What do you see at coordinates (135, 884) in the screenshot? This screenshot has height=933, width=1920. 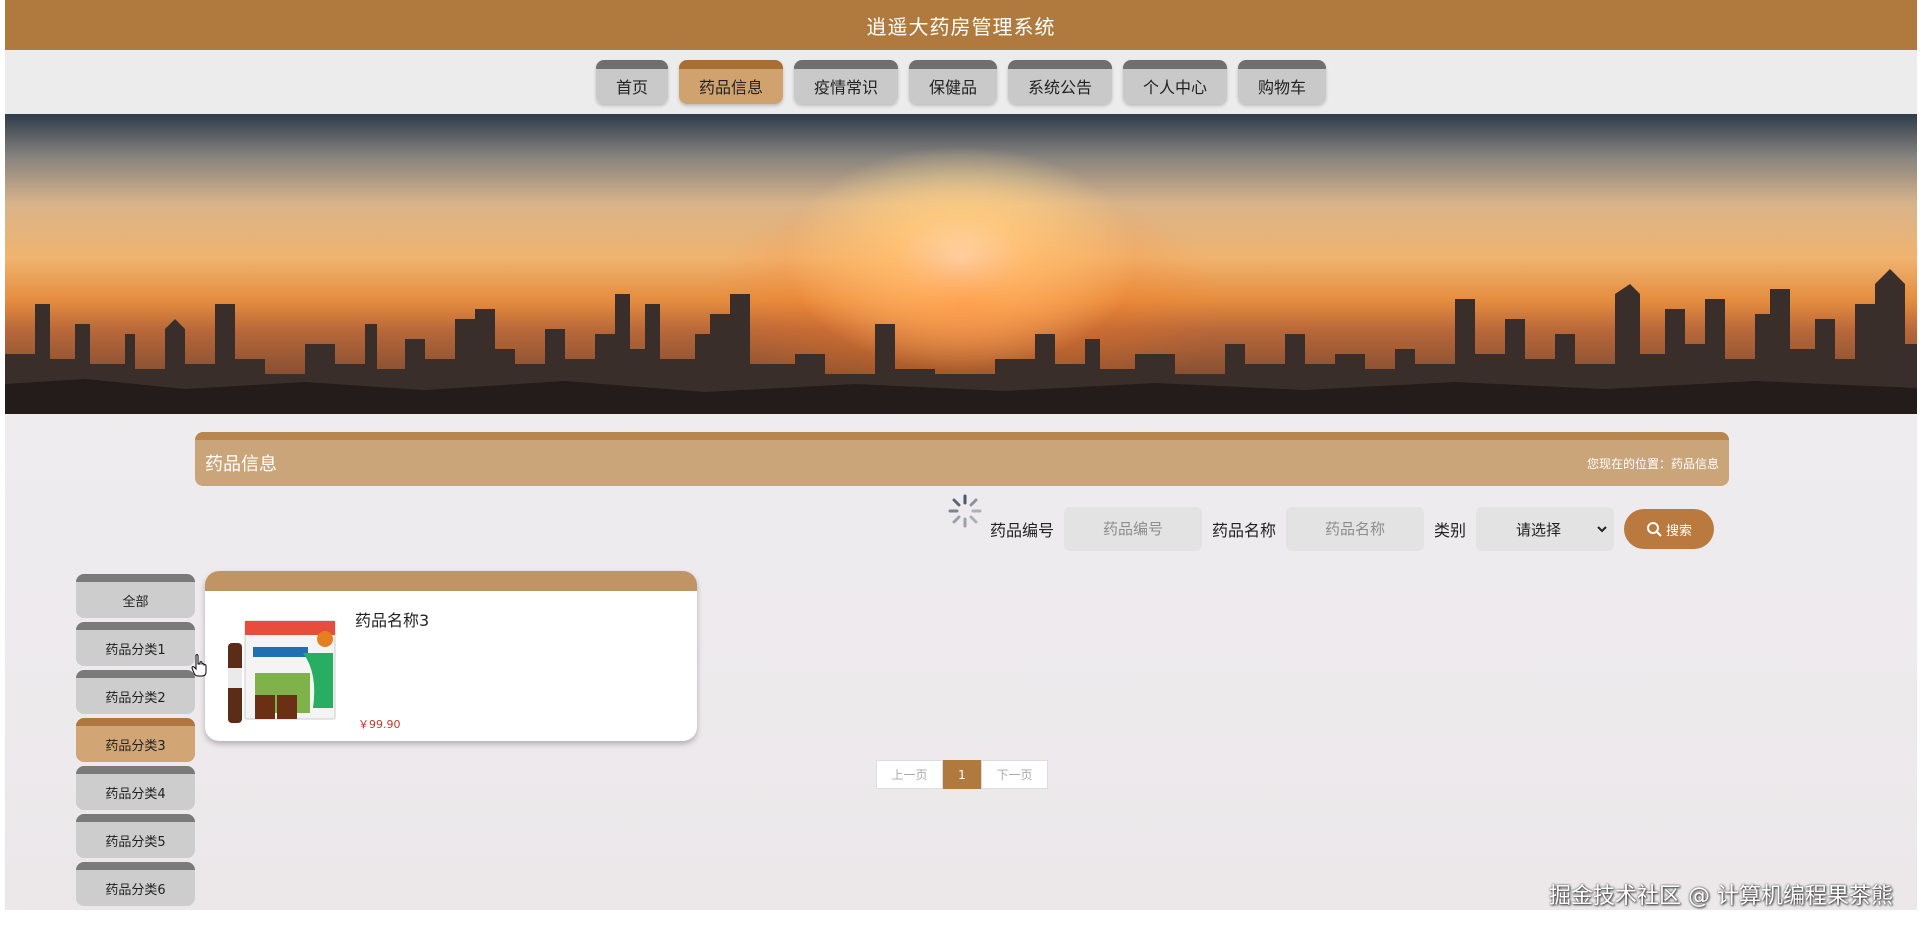 I see `category-6: 药品分类6` at bounding box center [135, 884].